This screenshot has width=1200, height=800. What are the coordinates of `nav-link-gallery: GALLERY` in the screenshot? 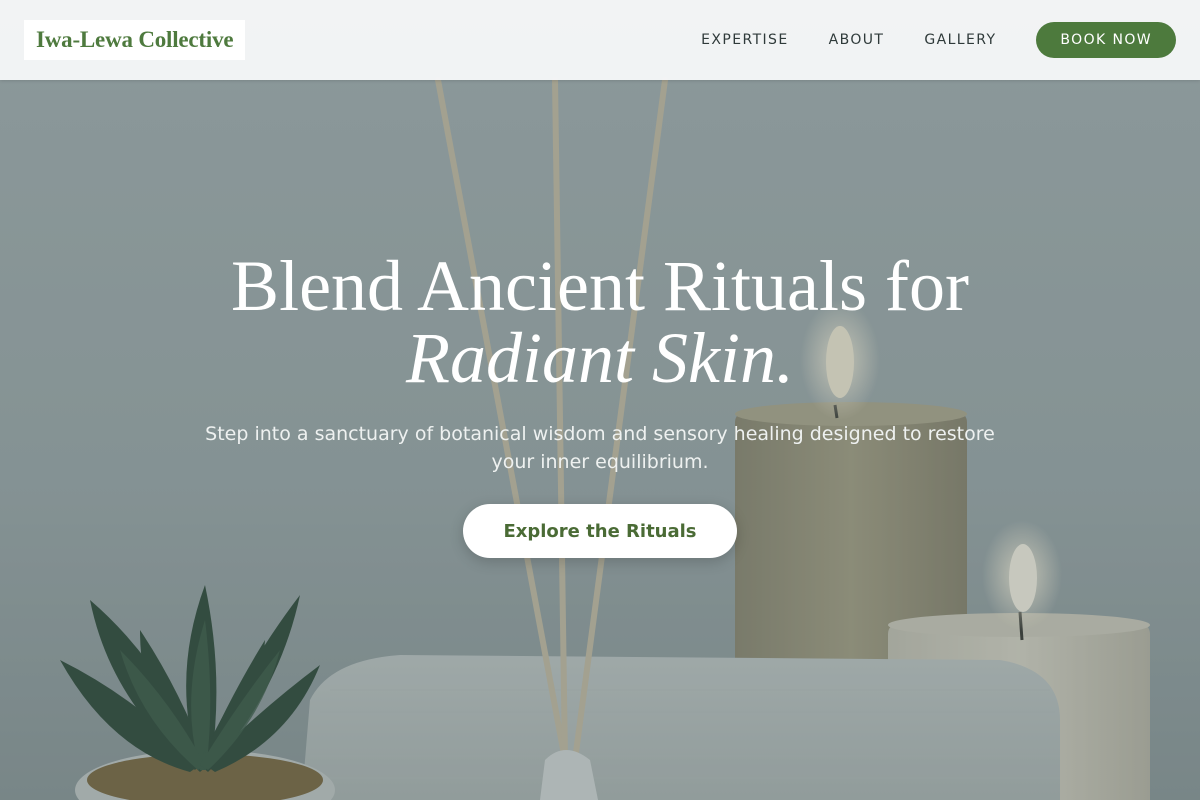 It's located at (960, 40).